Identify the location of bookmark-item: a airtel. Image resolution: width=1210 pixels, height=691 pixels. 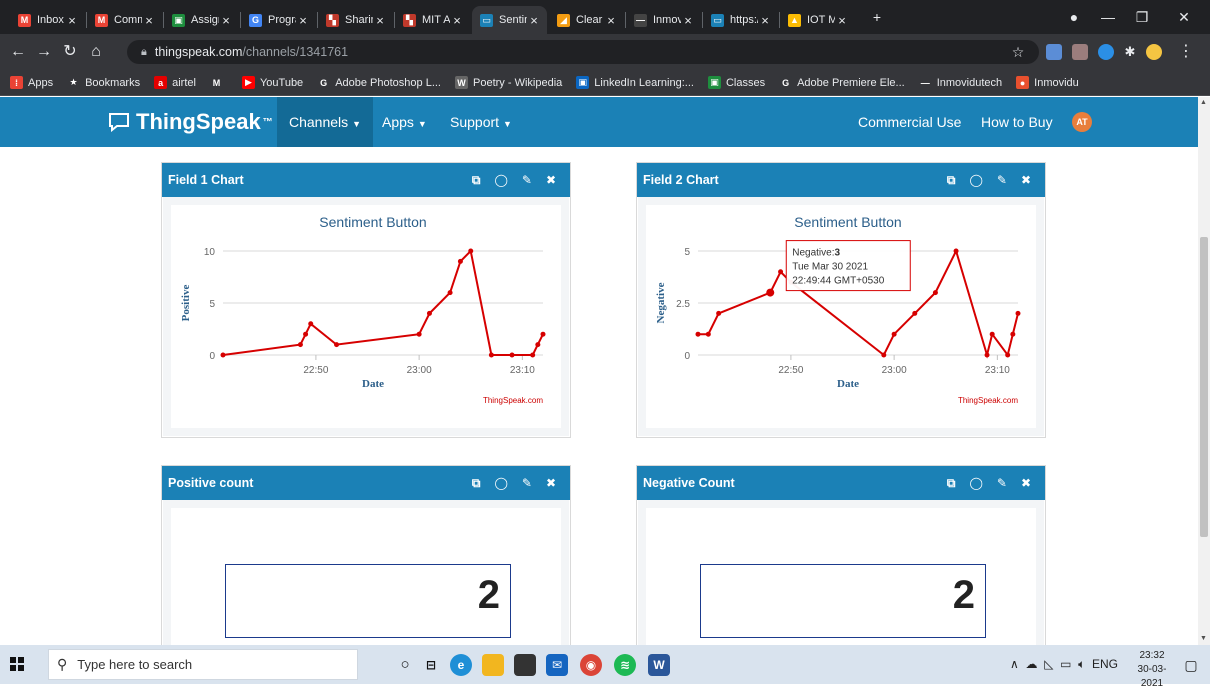
(175, 82).